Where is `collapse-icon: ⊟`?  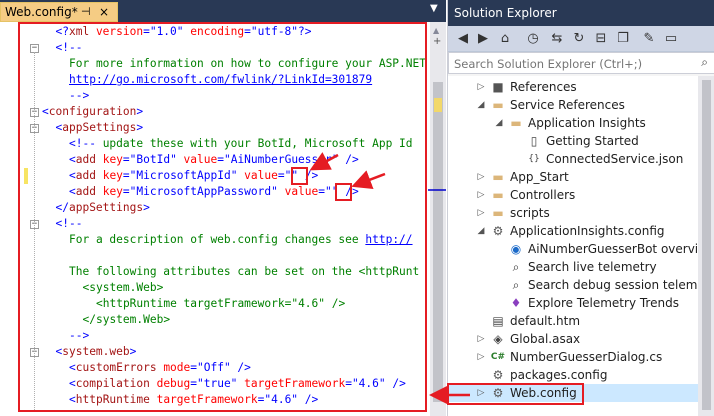 collapse-icon: ⊟ is located at coordinates (601, 39).